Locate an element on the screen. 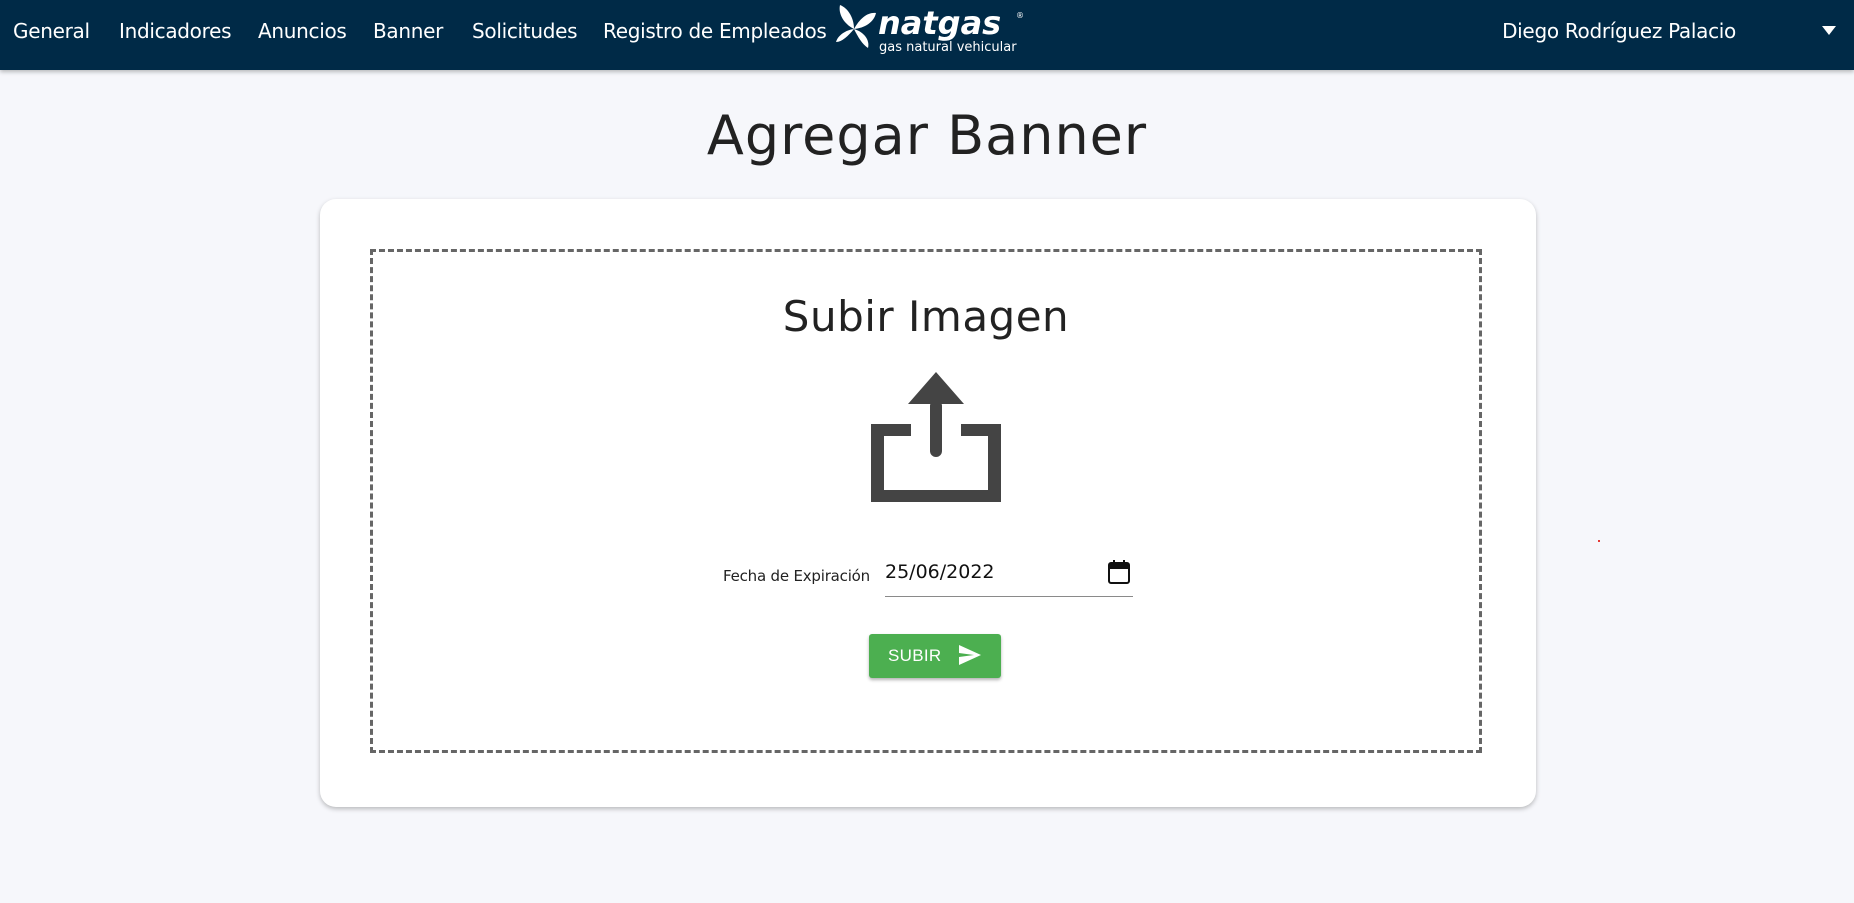 This screenshot has width=1854, height=903. send-icon is located at coordinates (970, 655).